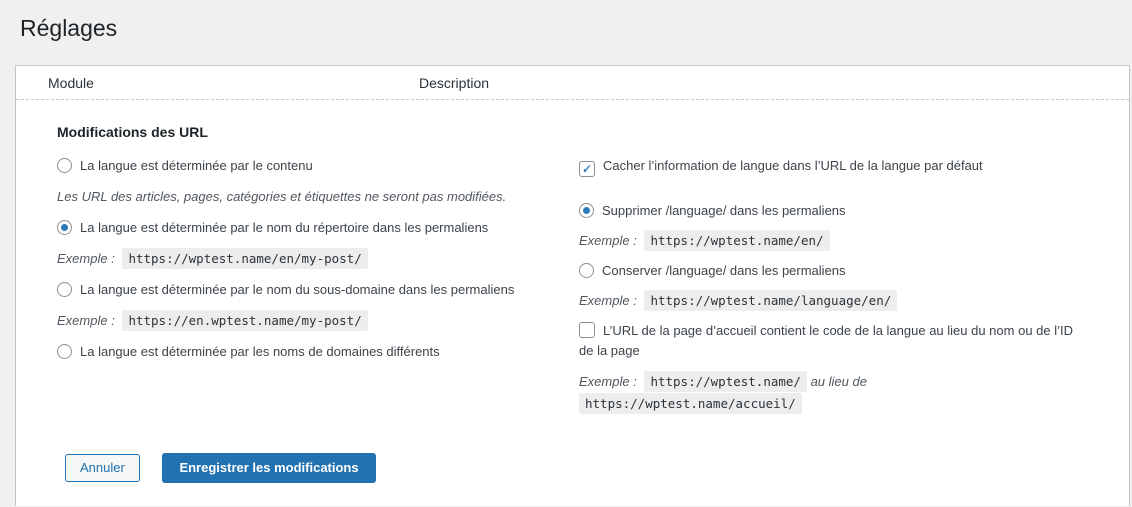 Image resolution: width=1132 pixels, height=507 pixels. Describe the element at coordinates (71, 83) in the screenshot. I see `column-header-module: Module` at that location.